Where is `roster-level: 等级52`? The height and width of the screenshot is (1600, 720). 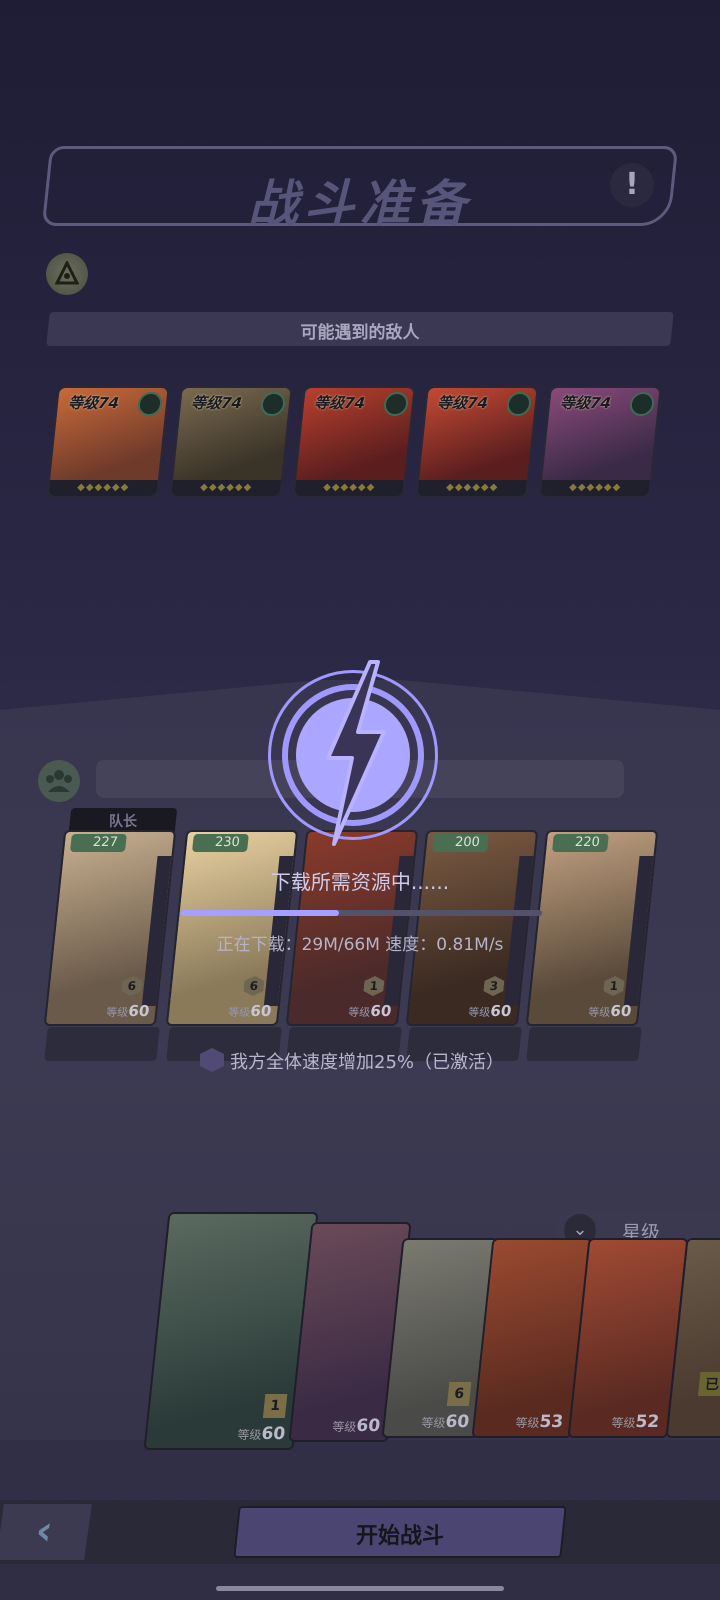 roster-level: 等级52 is located at coordinates (635, 1422).